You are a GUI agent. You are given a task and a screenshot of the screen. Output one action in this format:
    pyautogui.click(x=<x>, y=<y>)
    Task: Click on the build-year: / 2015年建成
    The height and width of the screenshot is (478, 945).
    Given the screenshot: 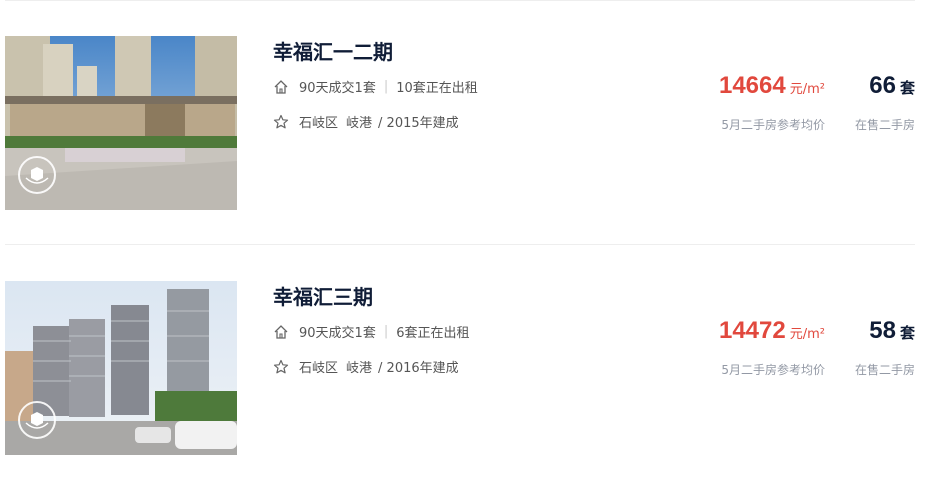 What is the action you would take?
    pyautogui.click(x=418, y=123)
    